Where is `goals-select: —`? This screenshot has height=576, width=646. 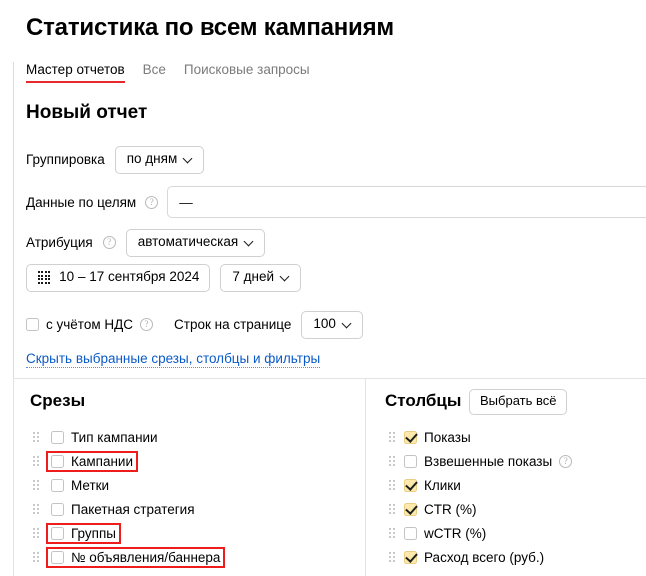 goals-select: — is located at coordinates (406, 202).